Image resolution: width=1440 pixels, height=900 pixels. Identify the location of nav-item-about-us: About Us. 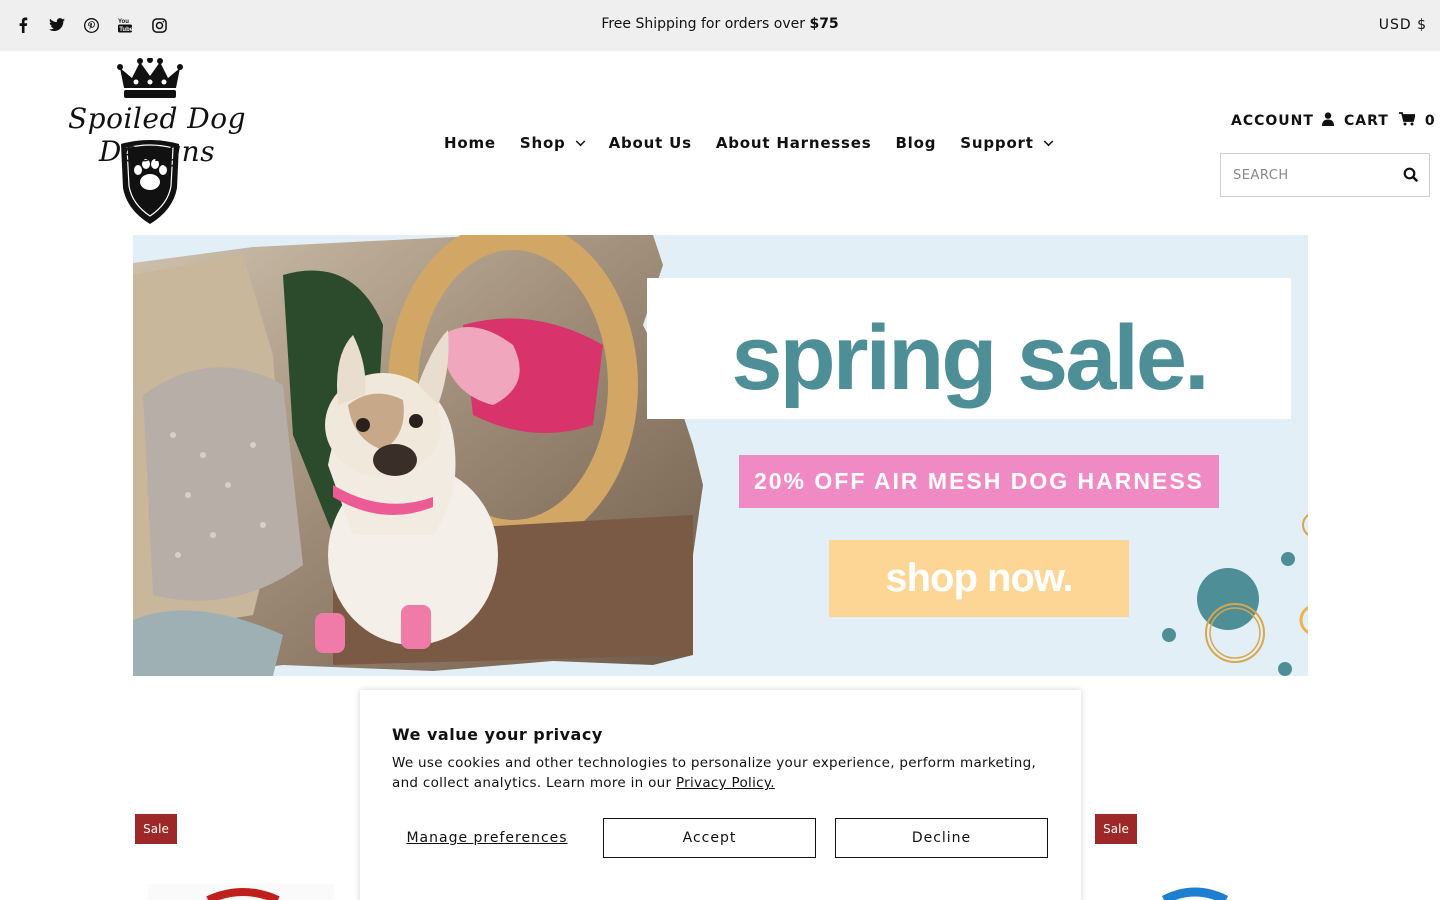
(650, 143).